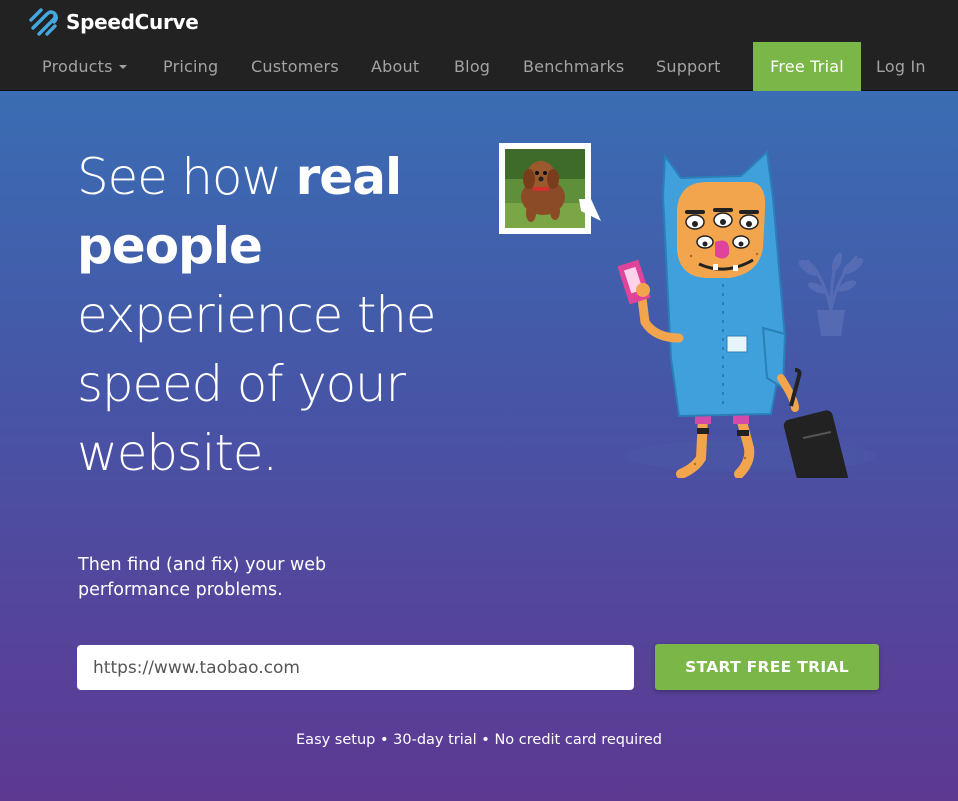 The image size is (958, 801). What do you see at coordinates (355, 667) in the screenshot?
I see `website-url-input` at bounding box center [355, 667].